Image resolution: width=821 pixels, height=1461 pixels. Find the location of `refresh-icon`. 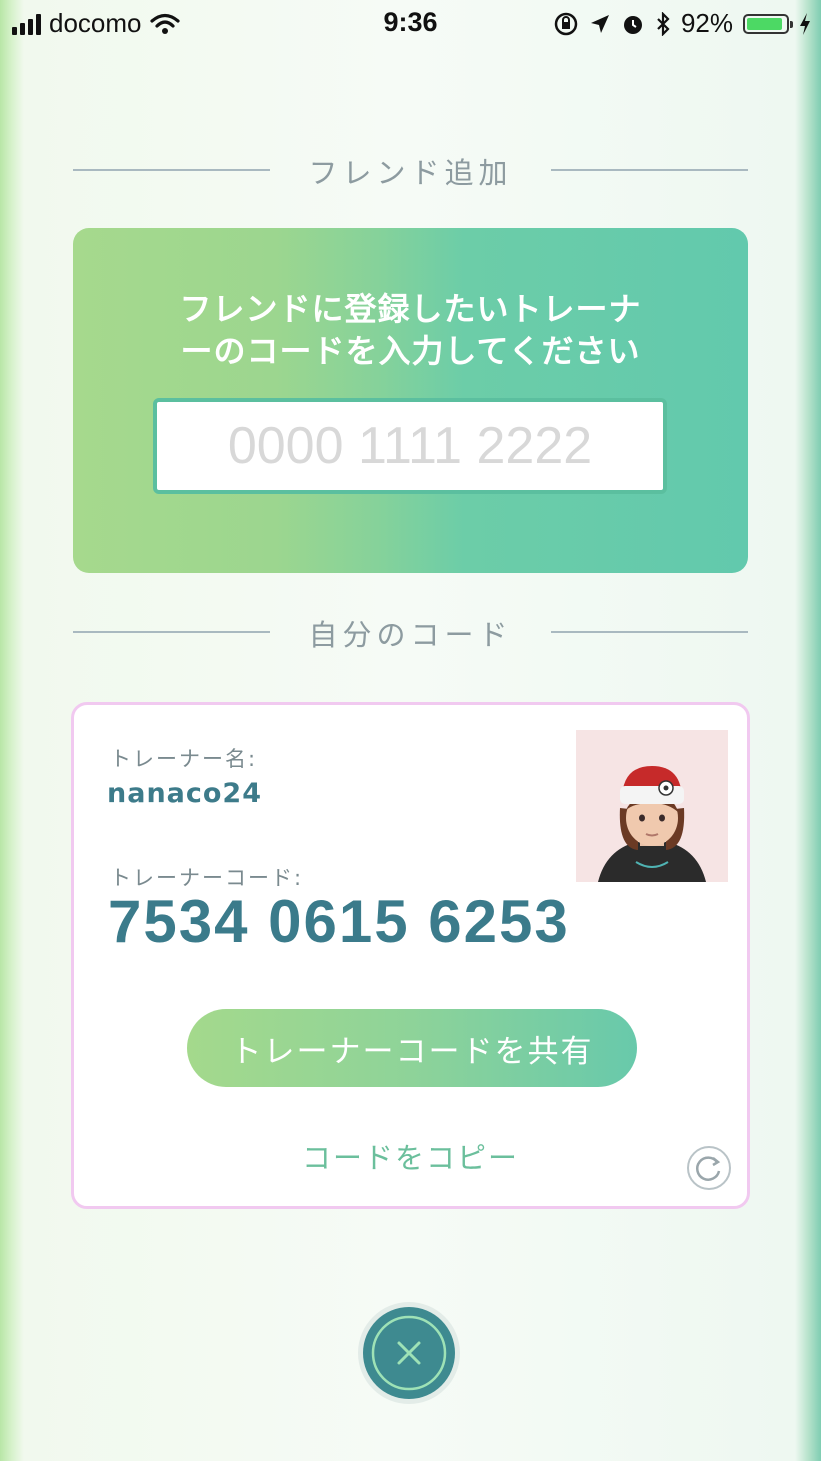

refresh-icon is located at coordinates (709, 1168).